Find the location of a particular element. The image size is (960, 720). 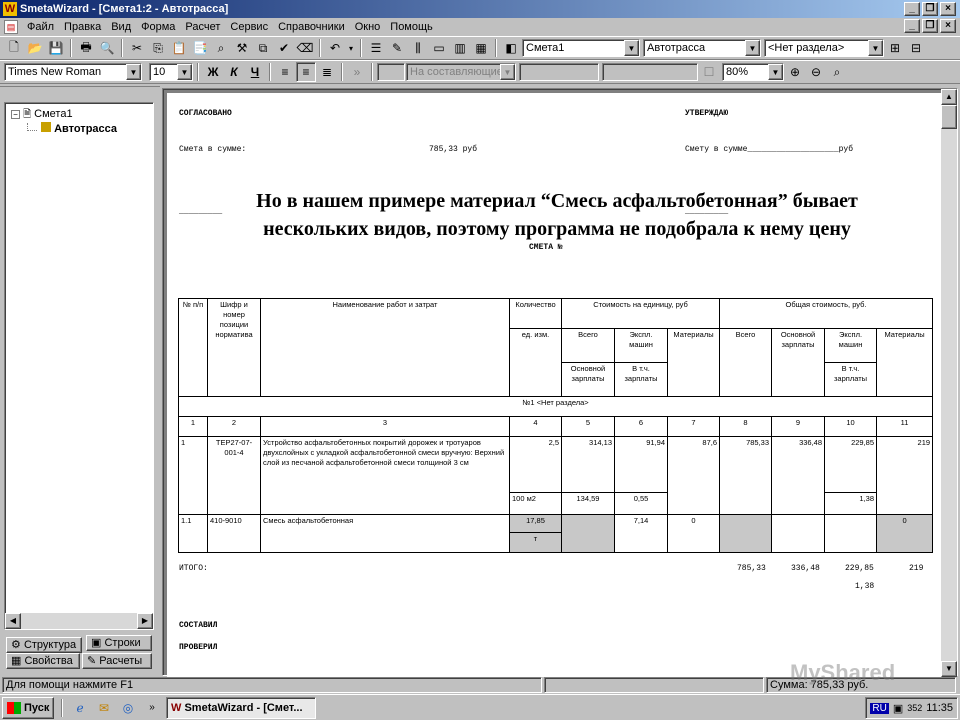

new-icon: 🗋 is located at coordinates (14, 48).